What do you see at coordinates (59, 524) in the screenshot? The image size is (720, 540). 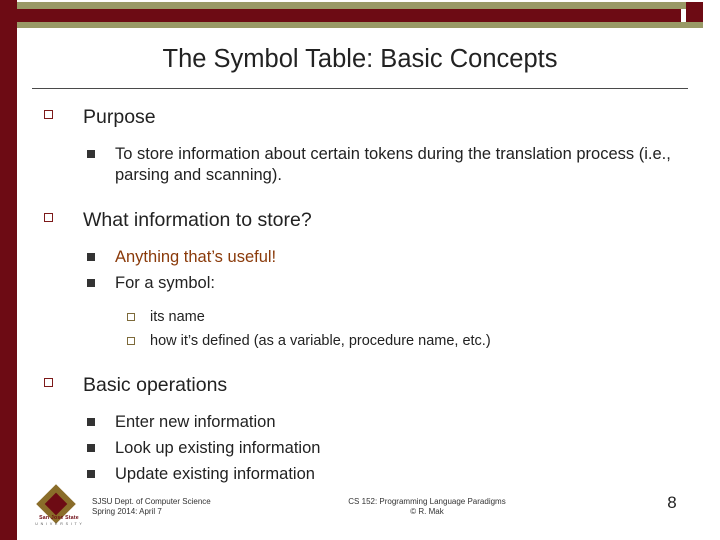 I see `logo-subtitle: U N I V E R S I T Y` at bounding box center [59, 524].